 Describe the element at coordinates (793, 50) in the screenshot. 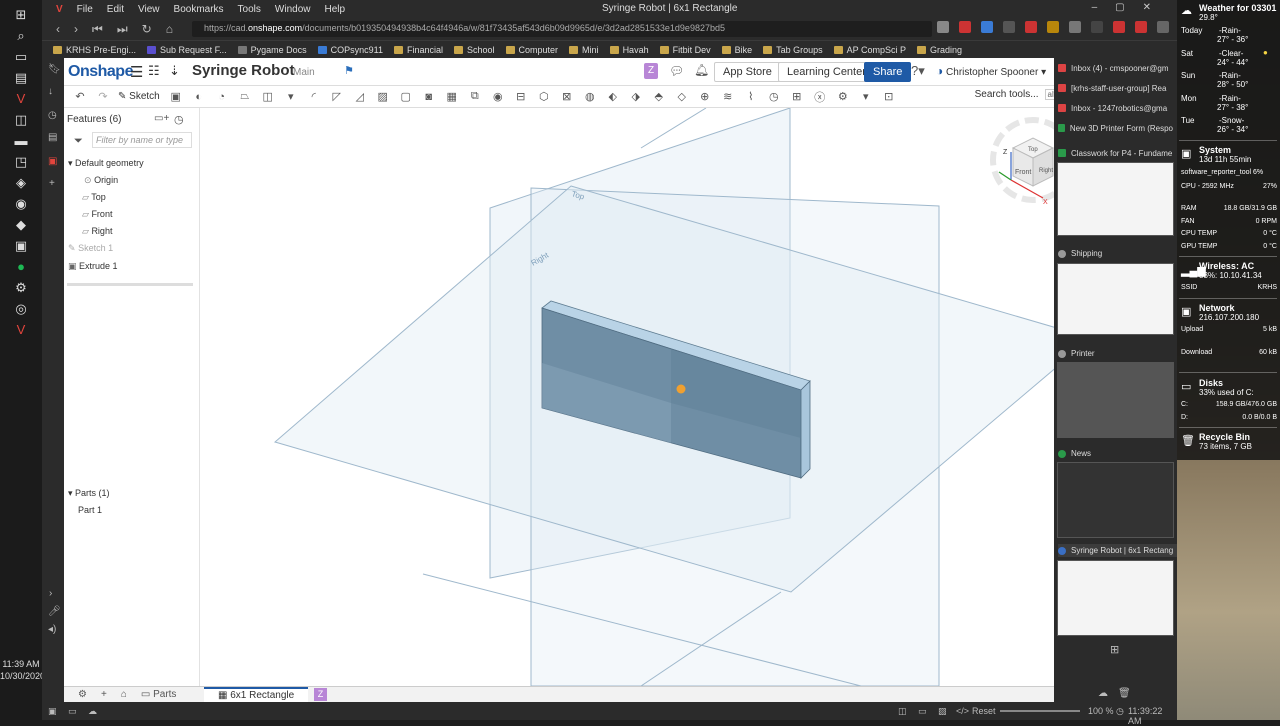

I see `bookmark-folder: Tab Groups` at that location.